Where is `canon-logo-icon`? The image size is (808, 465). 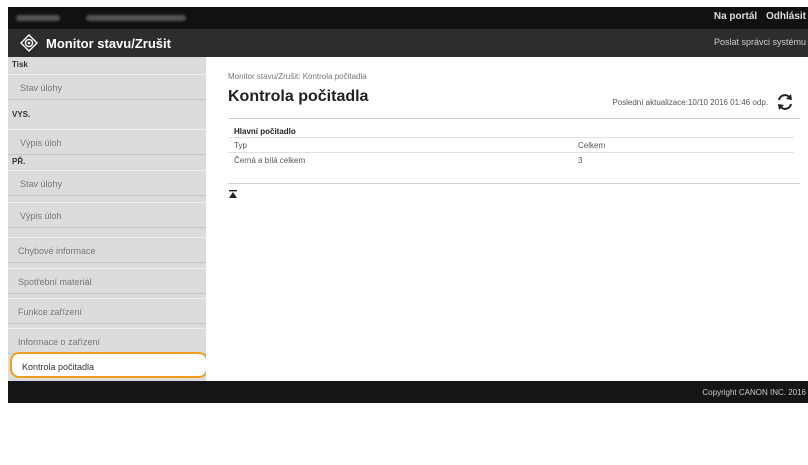 canon-logo-icon is located at coordinates (29, 43).